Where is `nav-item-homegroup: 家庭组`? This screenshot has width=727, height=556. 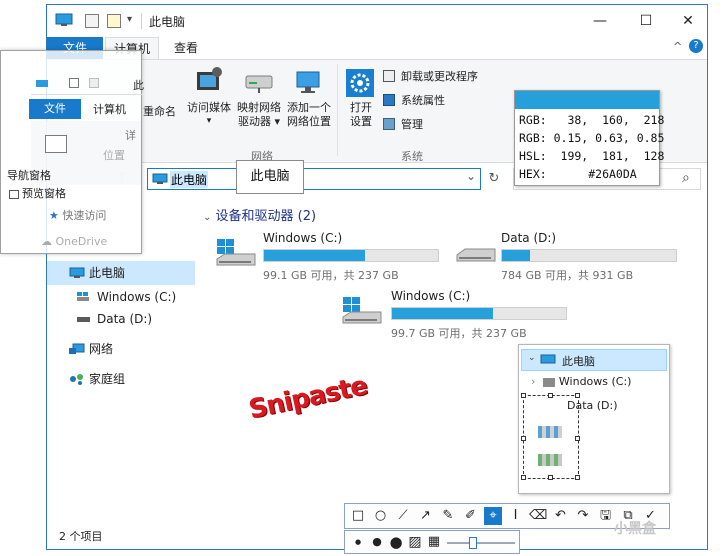
nav-item-homegroup: 家庭组 is located at coordinates (121, 379).